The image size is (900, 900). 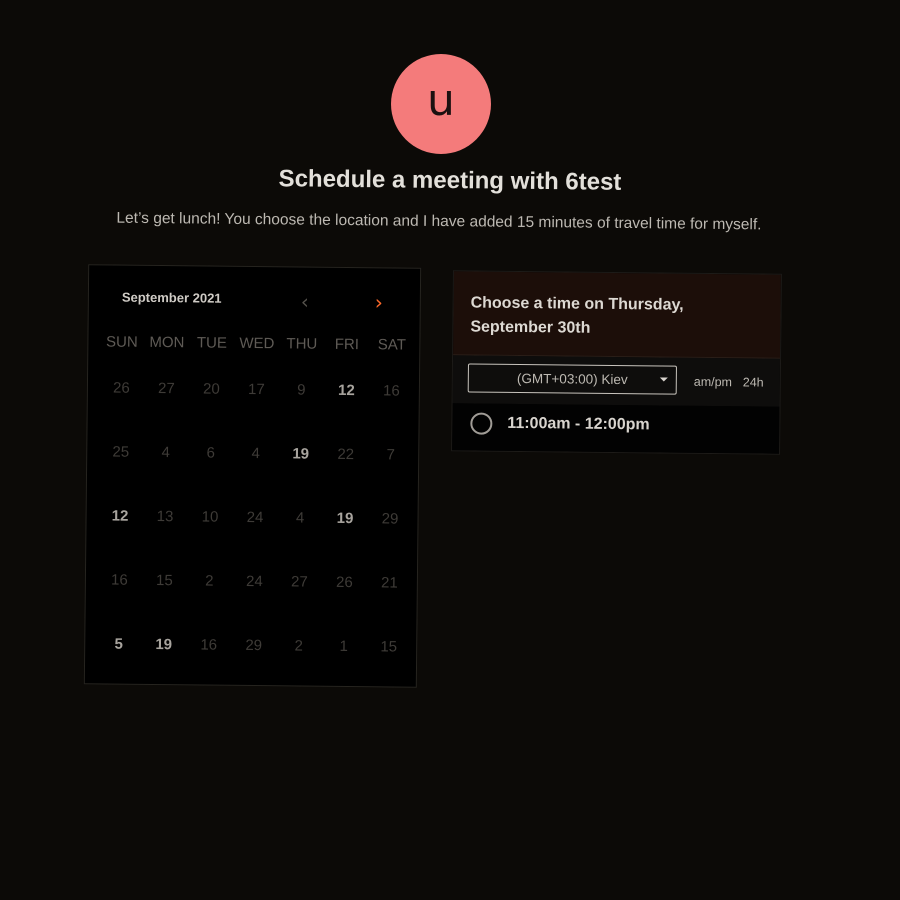 I want to click on calendar-day: 9, so click(x=301, y=390).